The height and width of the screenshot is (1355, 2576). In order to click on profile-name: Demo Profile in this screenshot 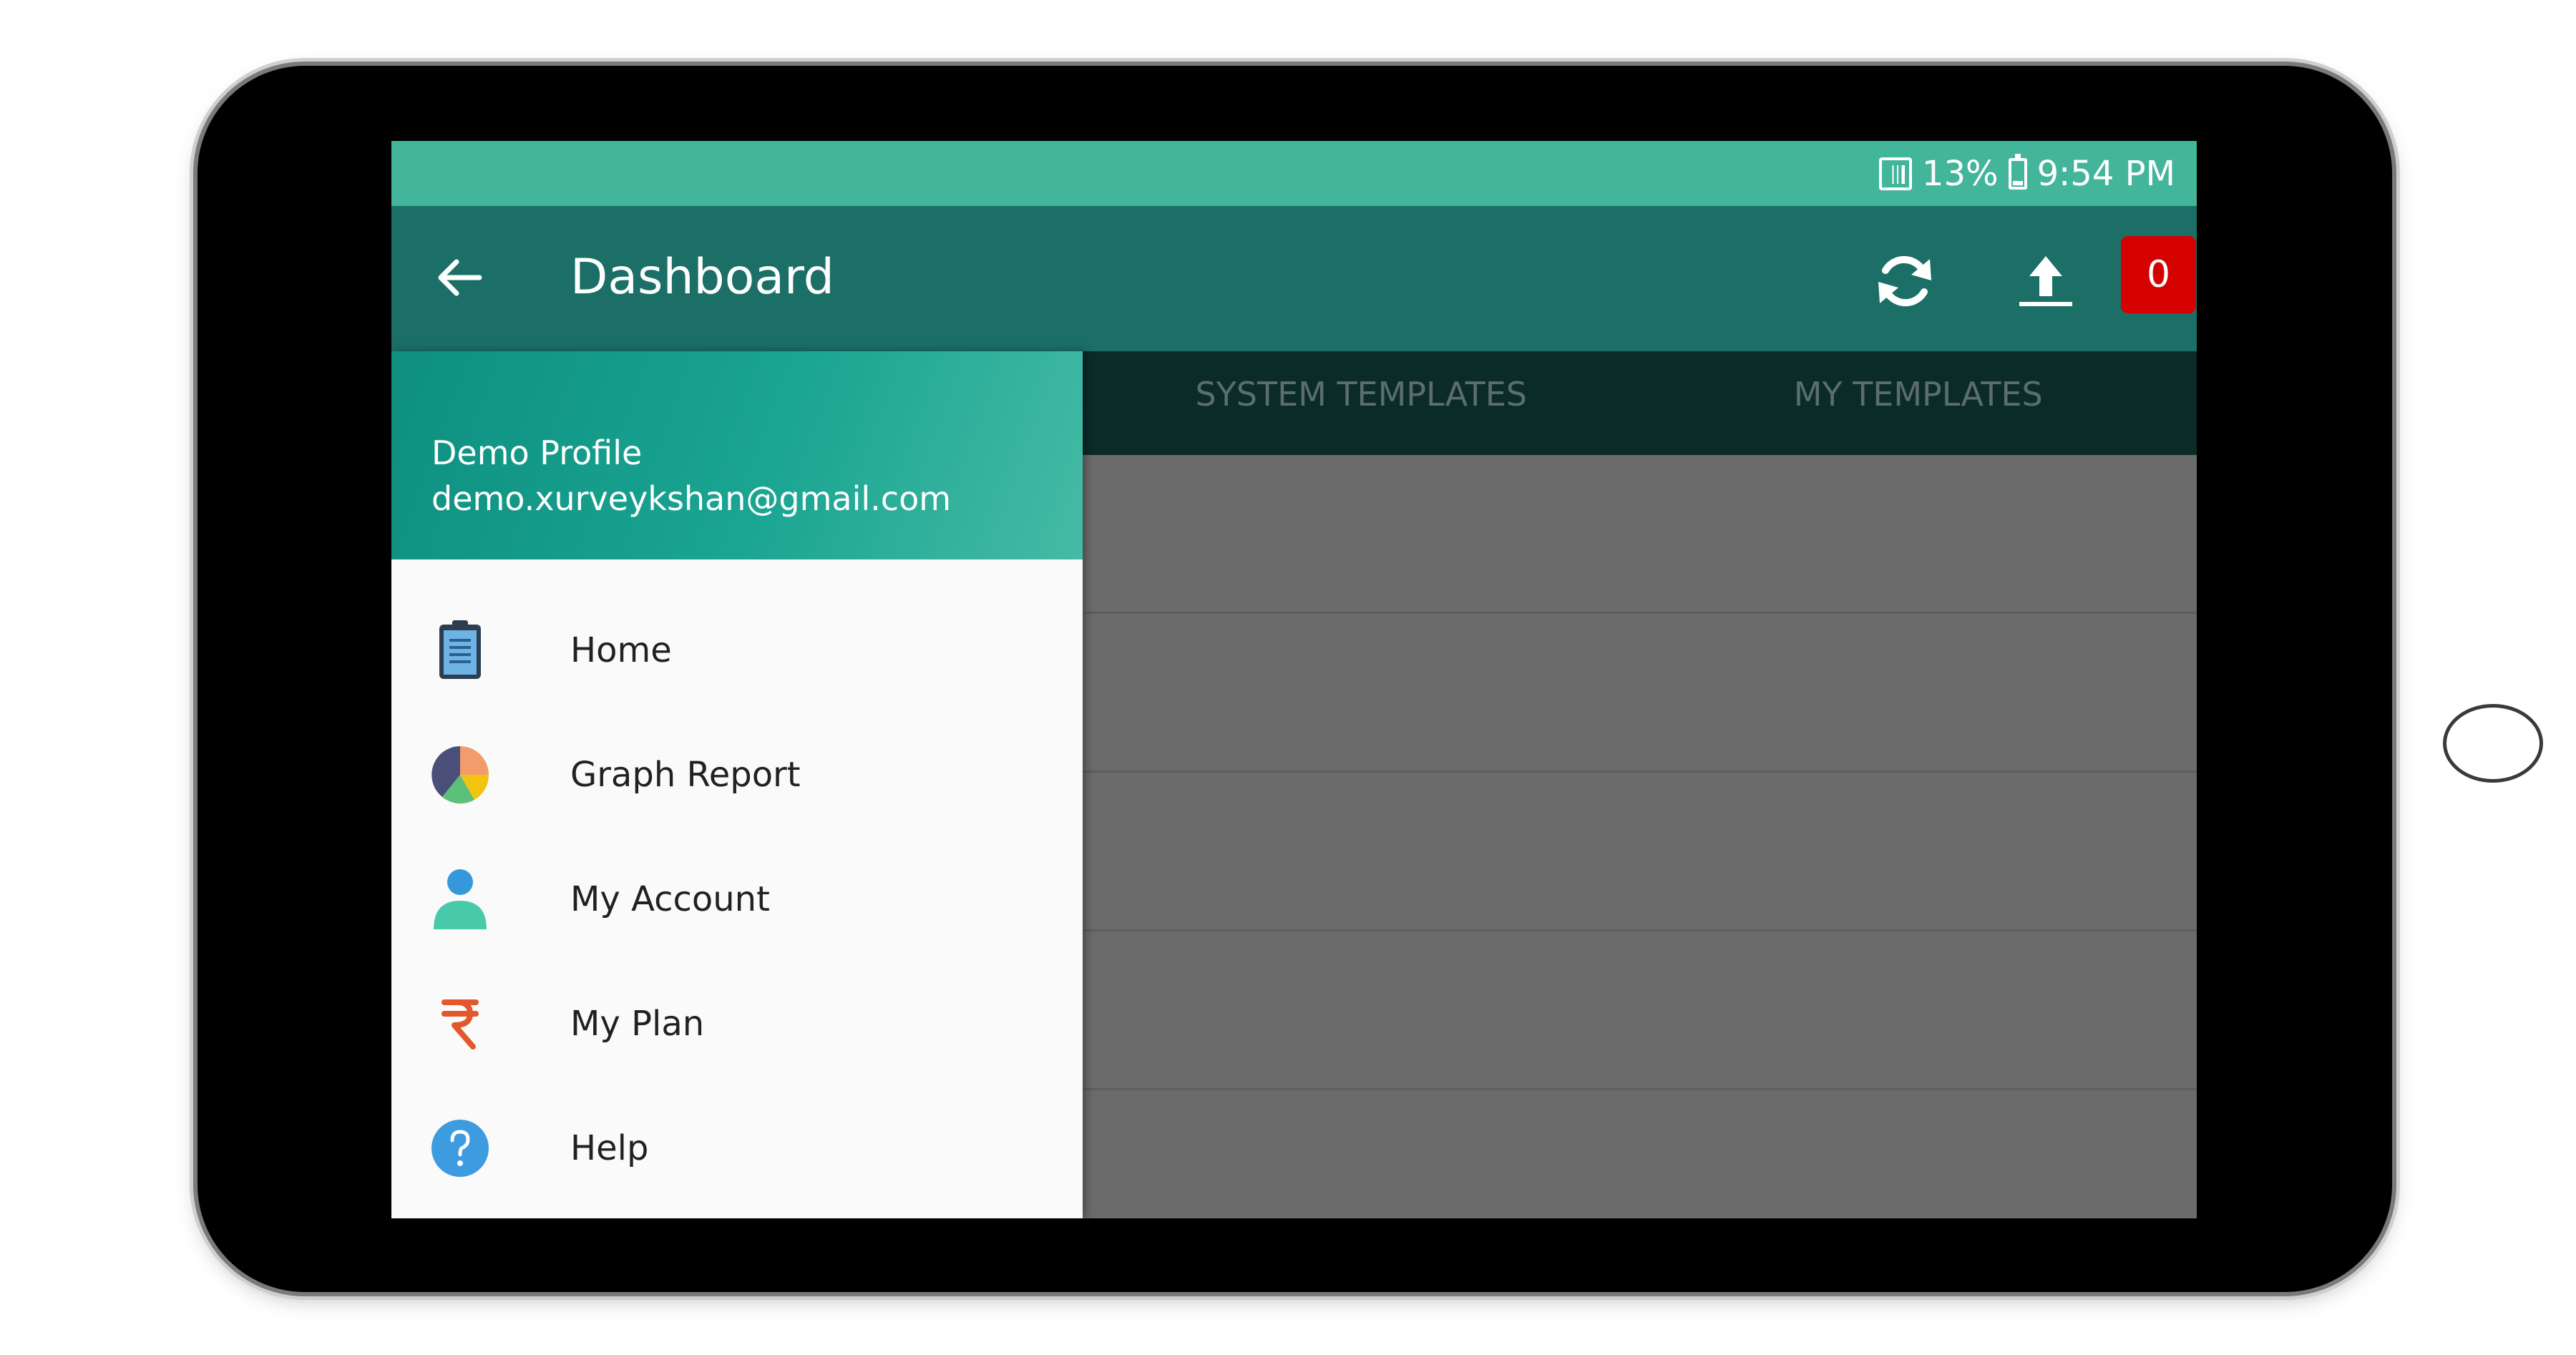, I will do `click(537, 453)`.